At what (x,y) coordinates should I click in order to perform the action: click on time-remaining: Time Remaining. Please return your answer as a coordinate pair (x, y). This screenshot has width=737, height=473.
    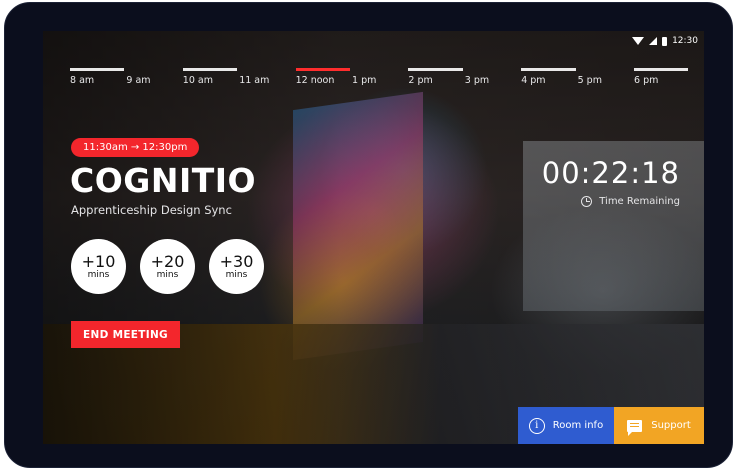
    Looking at the image, I should click on (630, 201).